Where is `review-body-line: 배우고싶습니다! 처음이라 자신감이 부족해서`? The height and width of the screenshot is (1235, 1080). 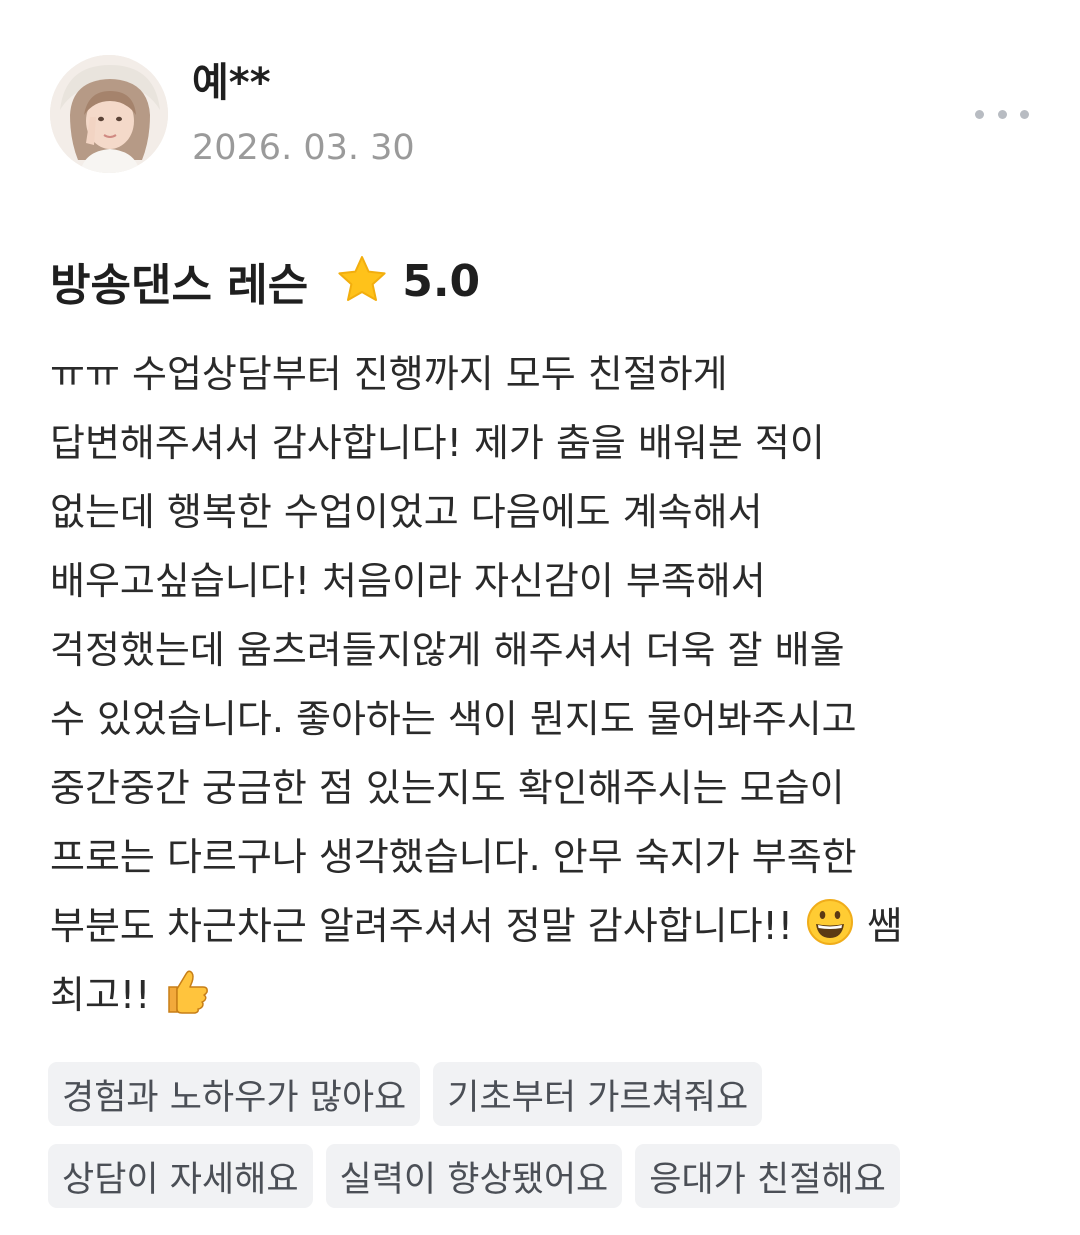
review-body-line: 배우고싶습니다! 처음이라 자신감이 부족해서 is located at coordinates (408, 581).